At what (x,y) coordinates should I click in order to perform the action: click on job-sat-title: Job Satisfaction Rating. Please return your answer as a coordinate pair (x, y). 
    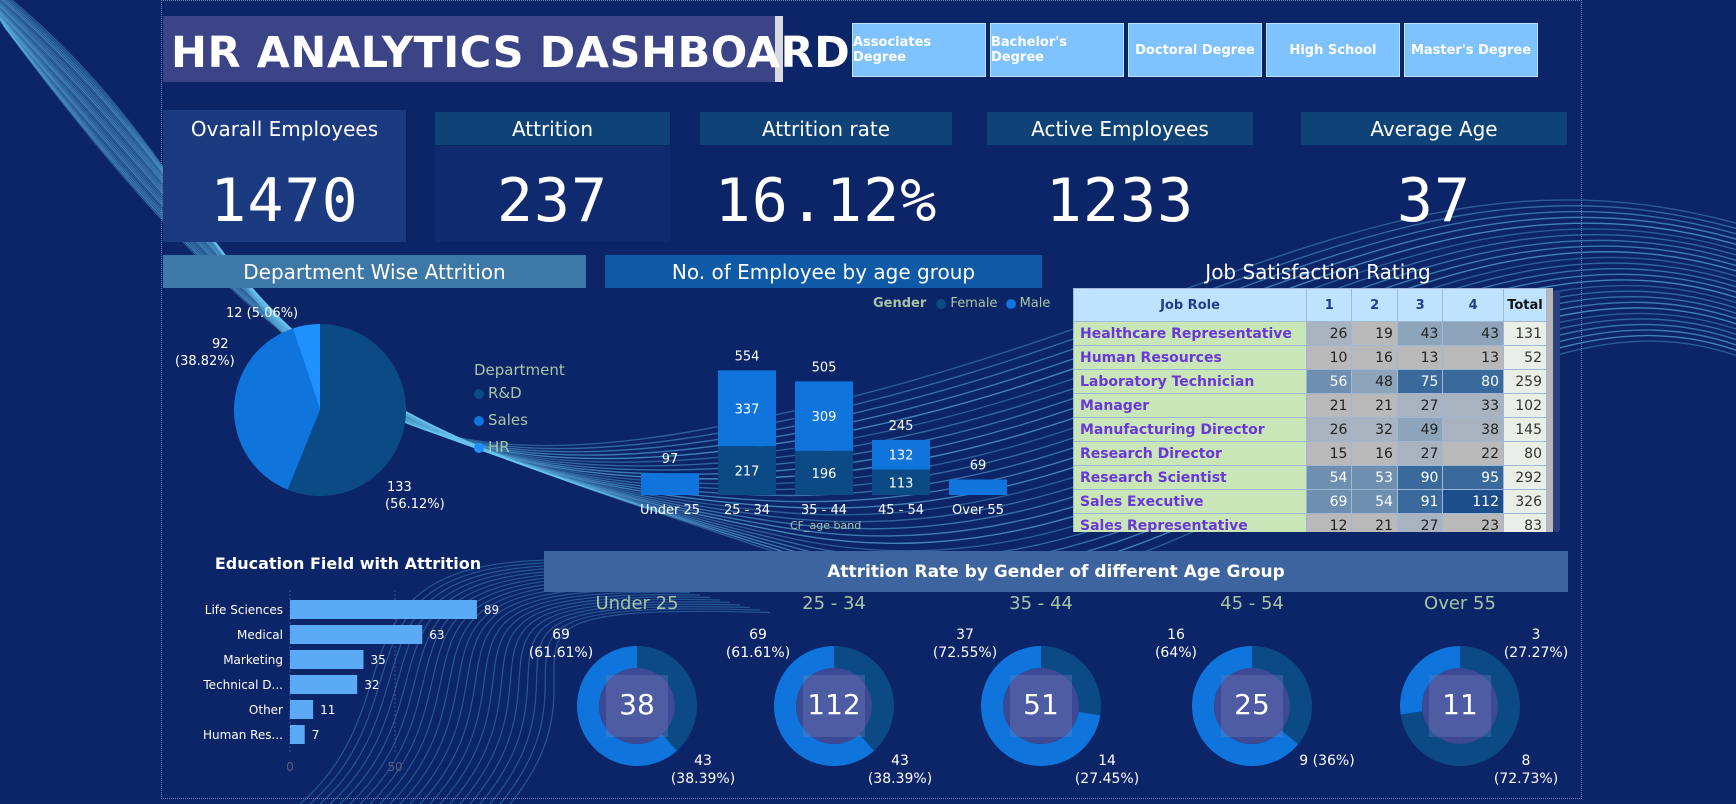
    Looking at the image, I should click on (1318, 271).